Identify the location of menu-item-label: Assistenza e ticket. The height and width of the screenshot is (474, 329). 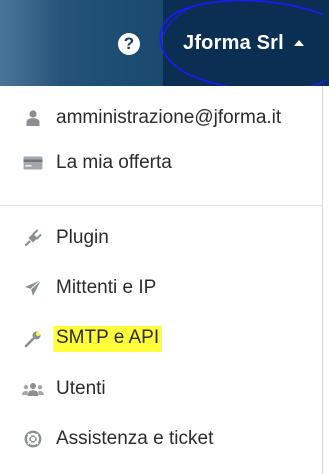
(135, 438).